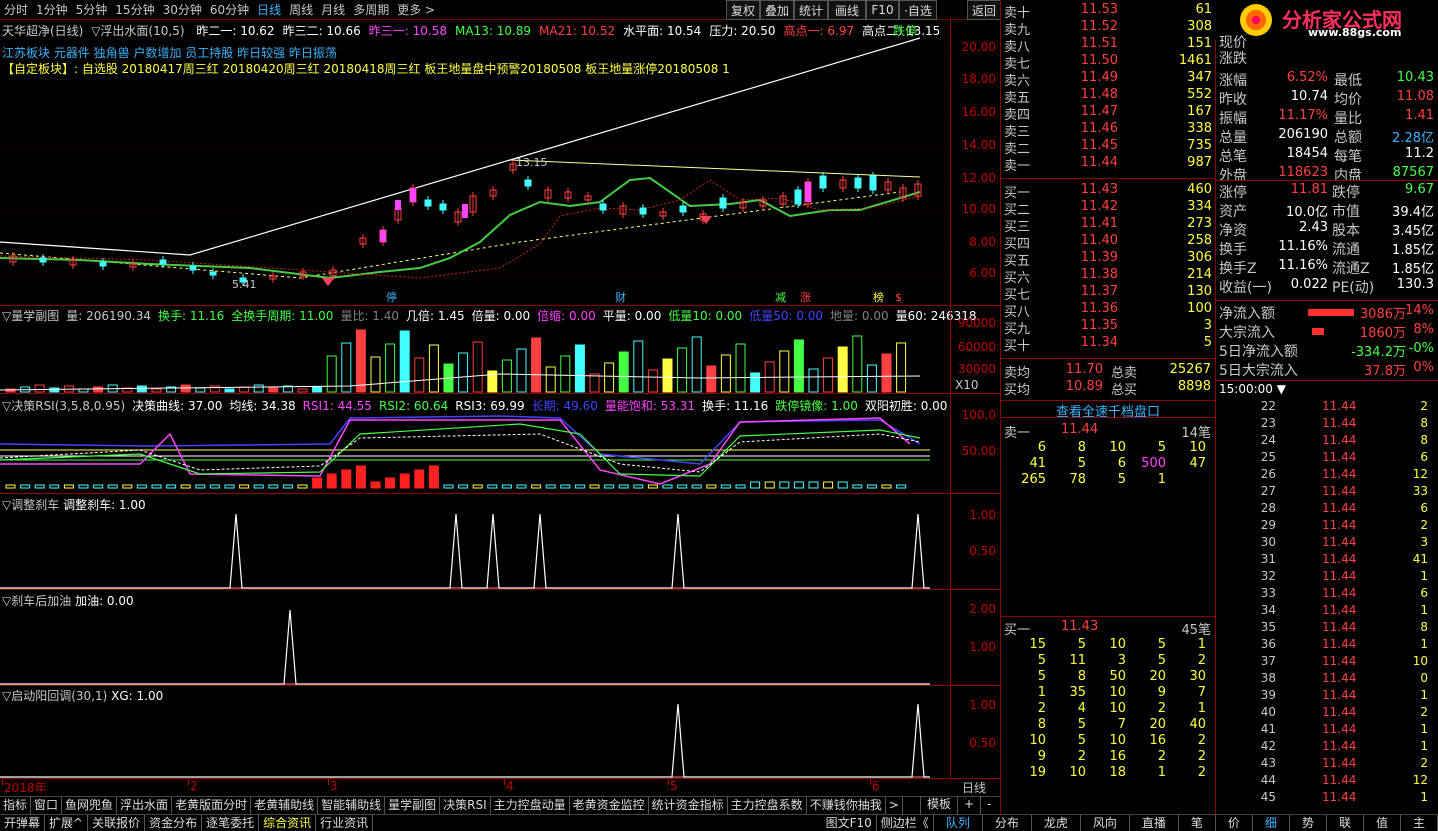  I want to click on side-tab-0: 图文F10, so click(849, 823).